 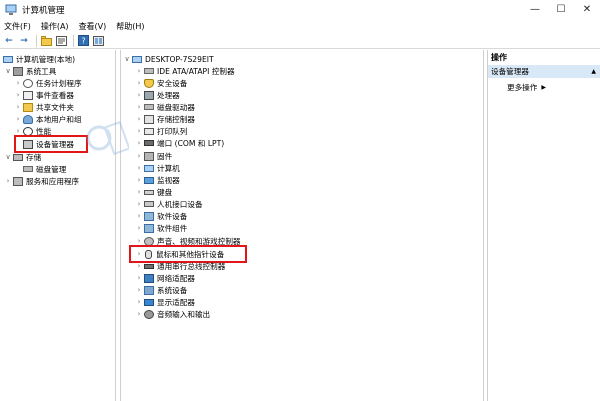 I want to click on refresh-button, so click(x=98, y=41).